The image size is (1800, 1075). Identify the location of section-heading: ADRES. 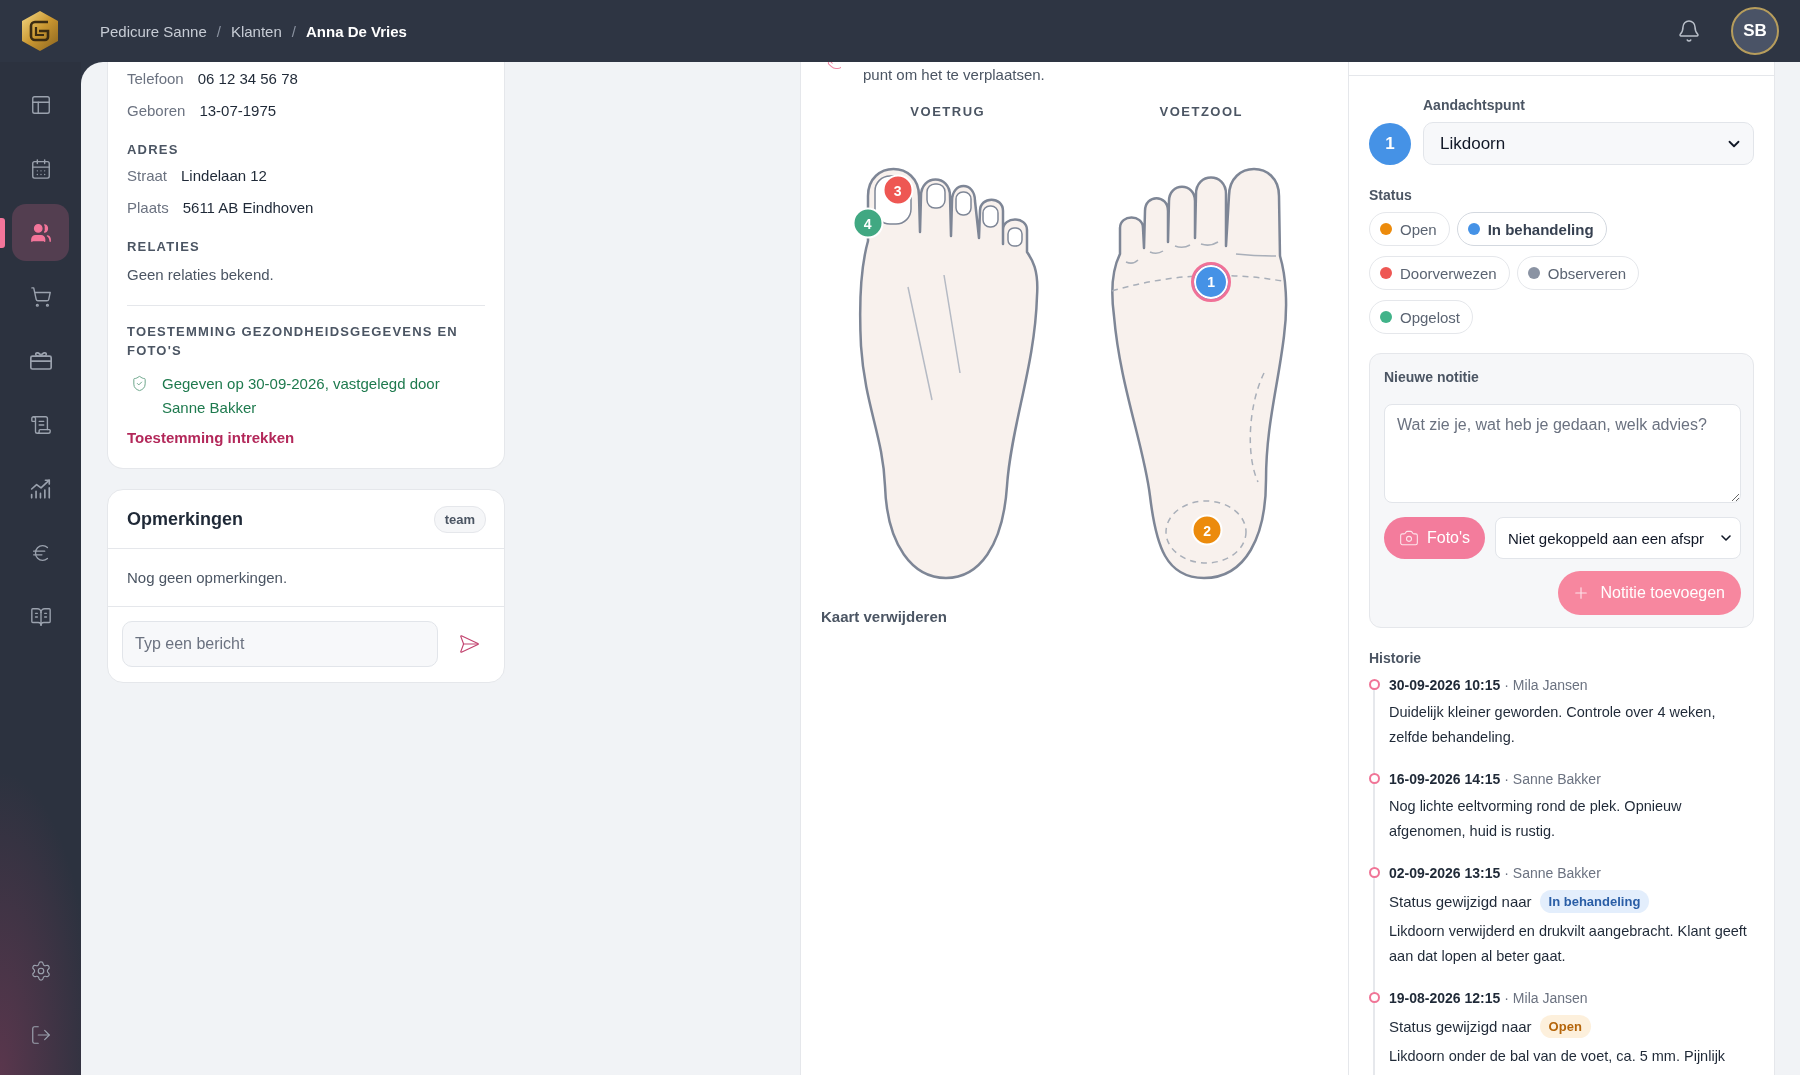
(153, 150).